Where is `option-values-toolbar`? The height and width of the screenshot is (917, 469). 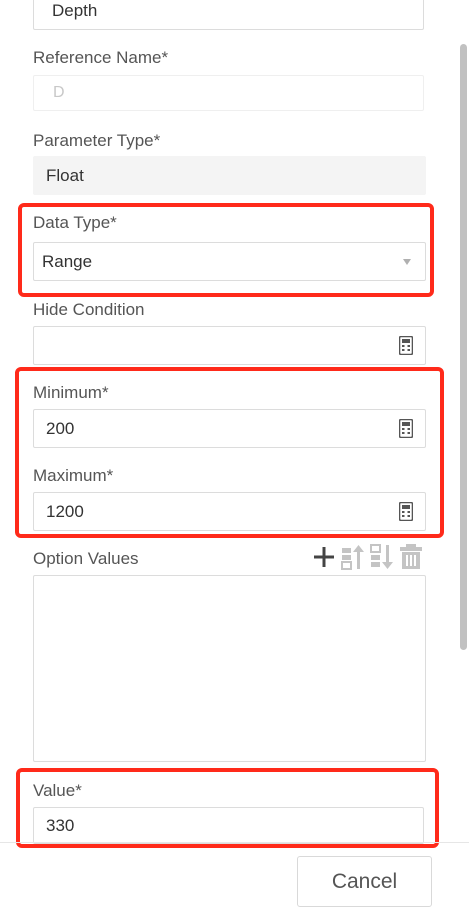
option-values-toolbar is located at coordinates (367, 557).